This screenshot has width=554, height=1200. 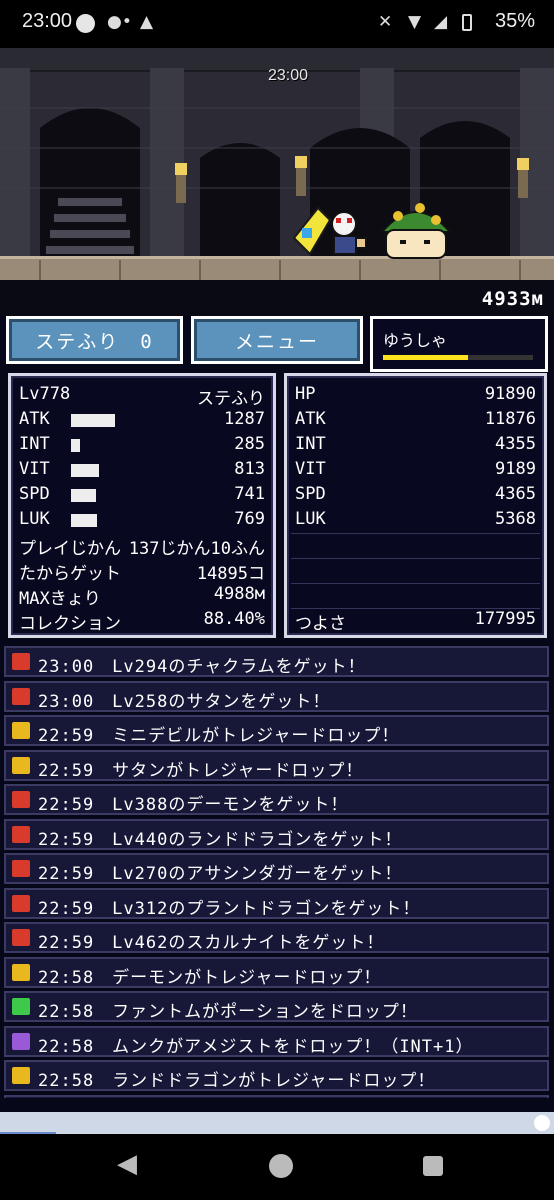 I want to click on log-entry: 22:59 Lv440のランドドラゴンをゲット！, so click(x=276, y=834).